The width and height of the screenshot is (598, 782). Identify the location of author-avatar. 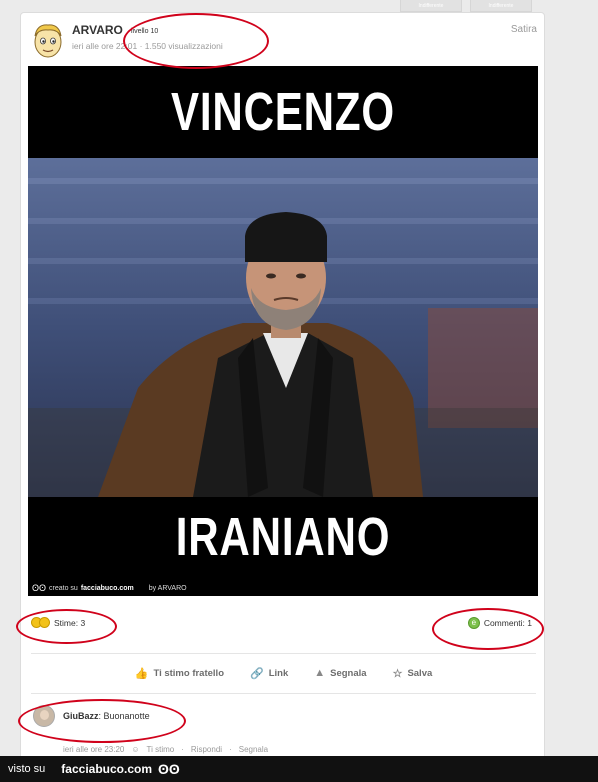
(48, 40).